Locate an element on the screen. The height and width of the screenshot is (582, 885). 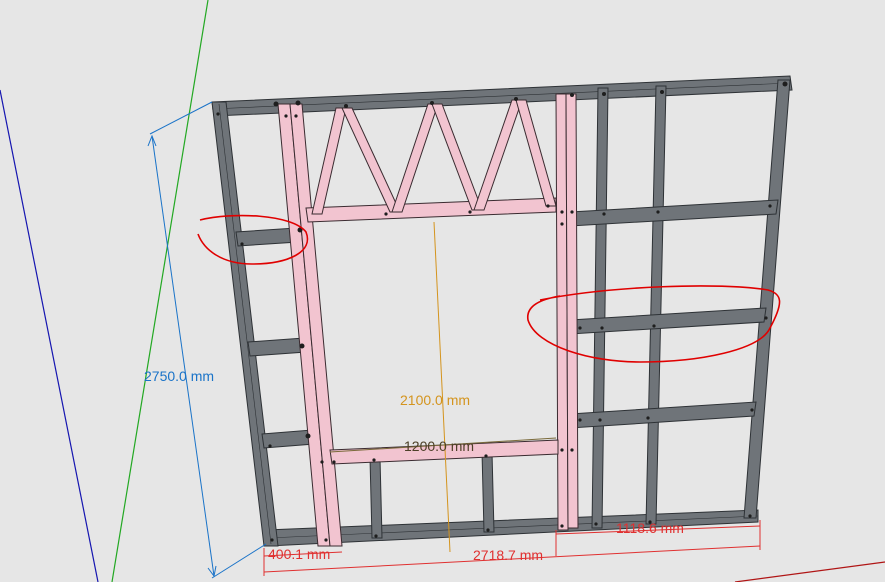
dim-label-opening-width: 1200.0 mm is located at coordinates (439, 446).